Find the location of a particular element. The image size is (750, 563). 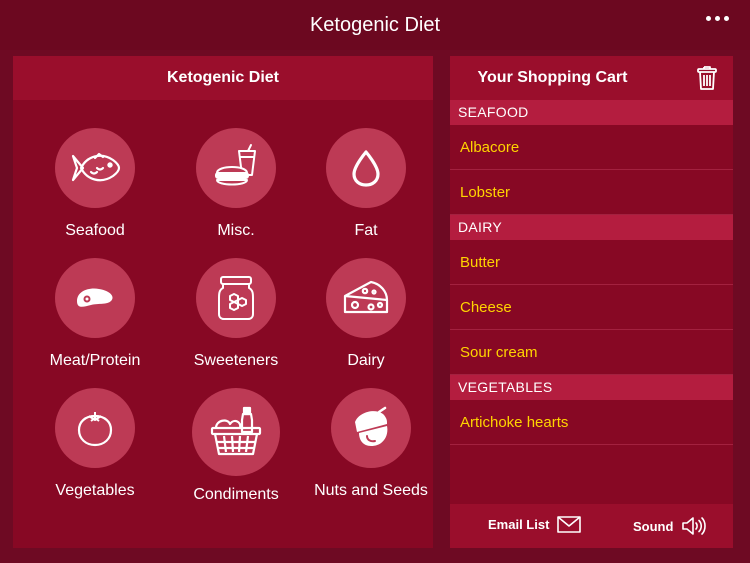

drop-icon is located at coordinates (366, 168).